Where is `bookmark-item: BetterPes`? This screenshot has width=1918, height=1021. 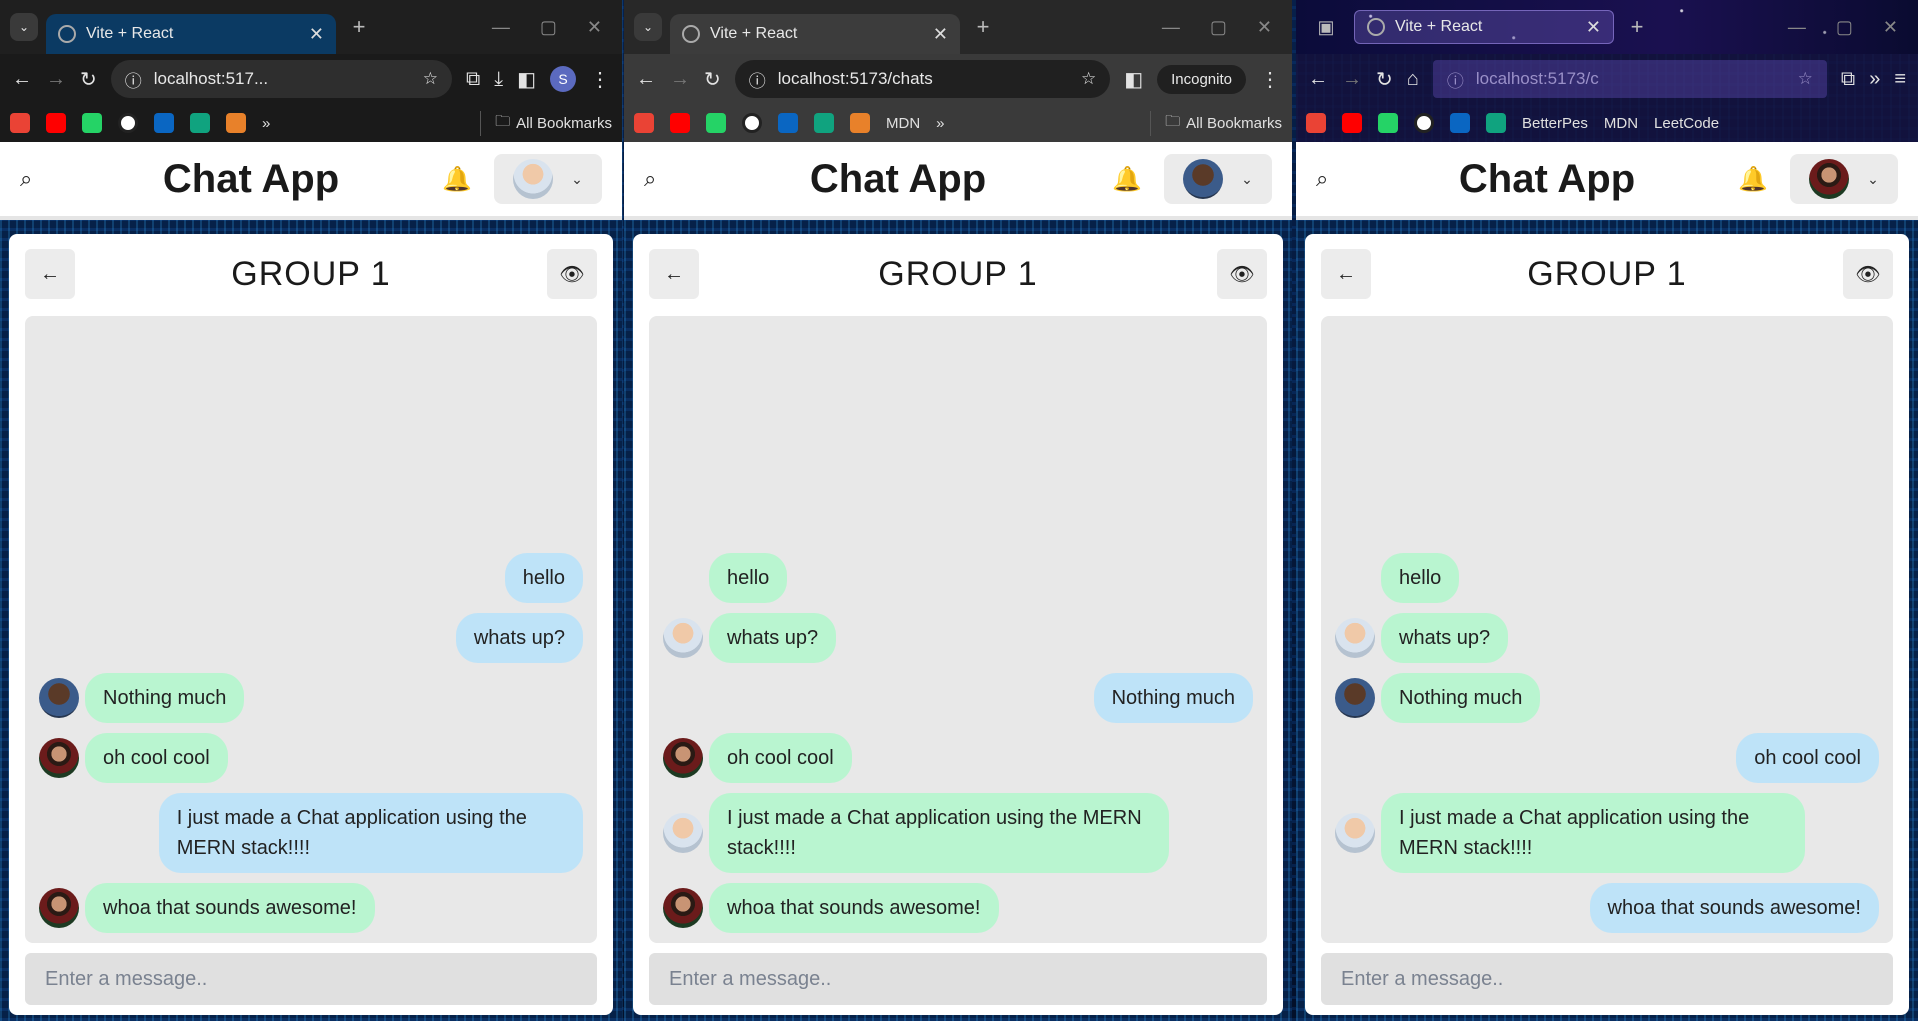
bookmark-item: BetterPes is located at coordinates (1555, 123).